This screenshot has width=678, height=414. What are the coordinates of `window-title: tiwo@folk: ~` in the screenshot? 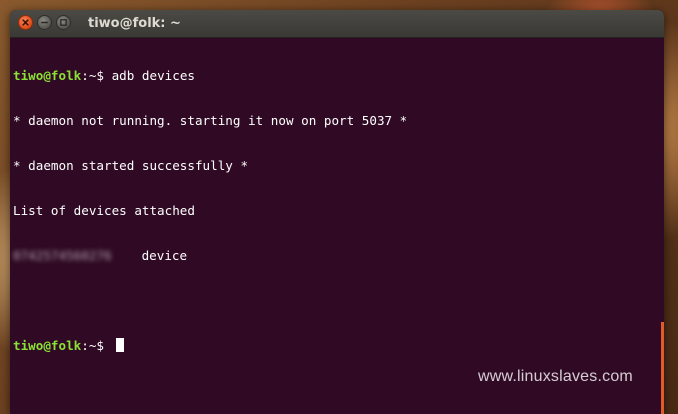 It's located at (134, 23).